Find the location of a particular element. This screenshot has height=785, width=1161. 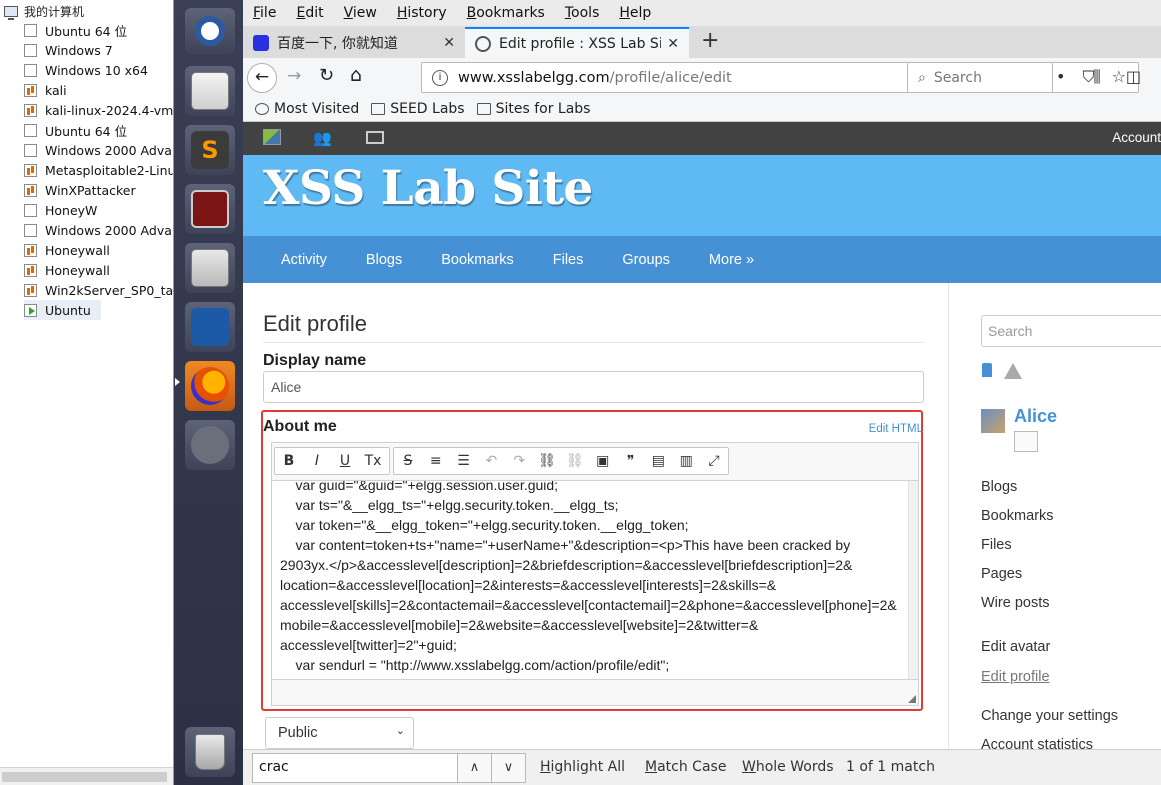

find-previous-button: ∧ is located at coordinates (474, 768).